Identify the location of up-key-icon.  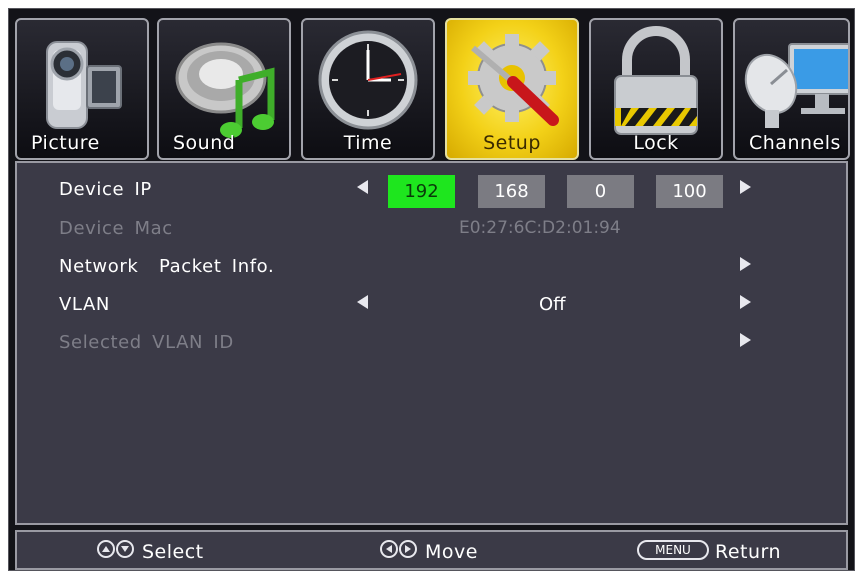
(106, 549).